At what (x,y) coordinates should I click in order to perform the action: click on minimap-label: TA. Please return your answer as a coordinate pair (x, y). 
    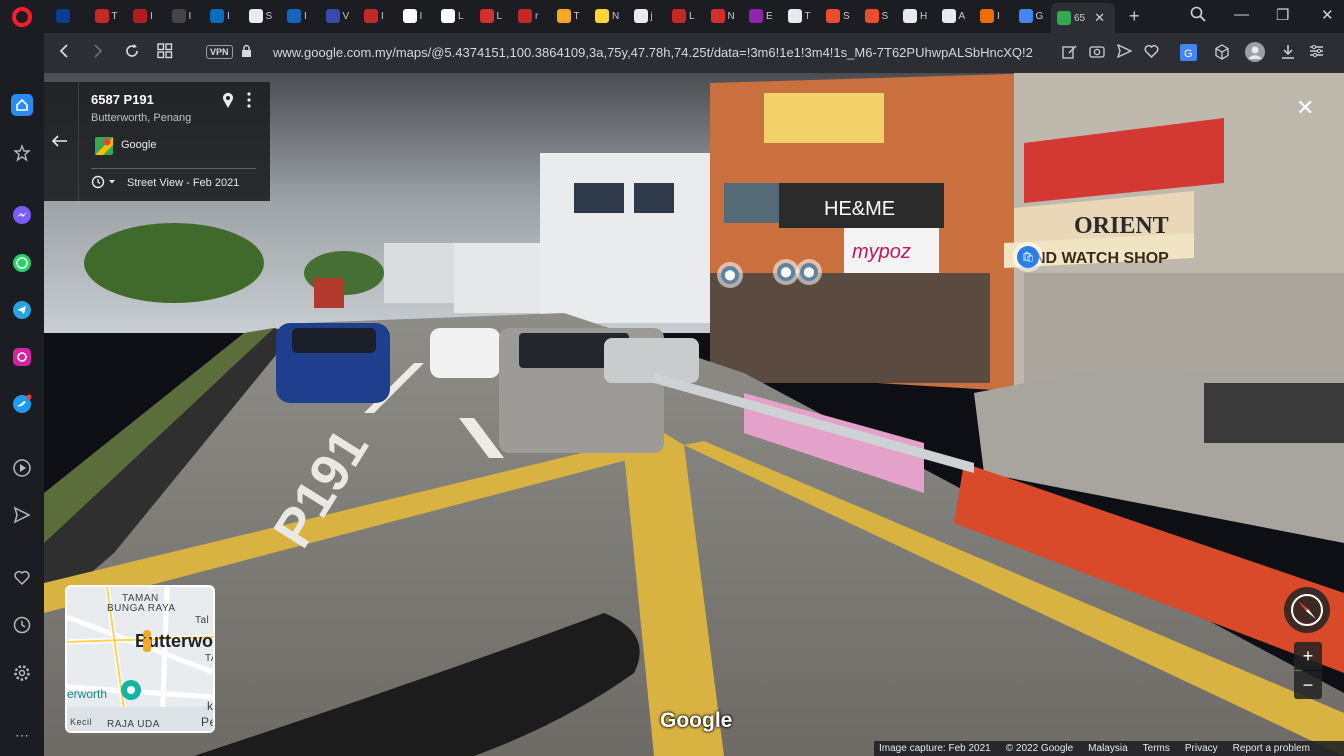
    Looking at the image, I should click on (209, 658).